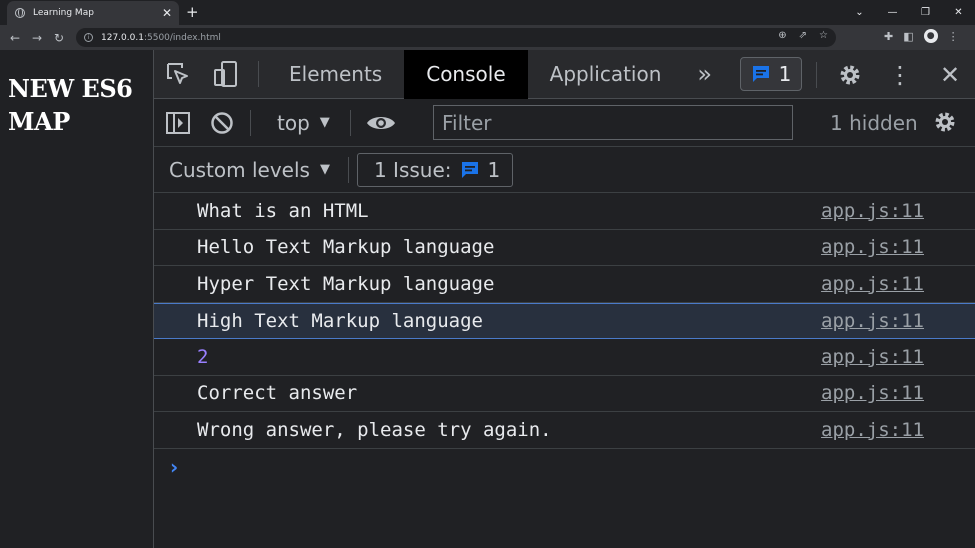  What do you see at coordinates (88, 37) in the screenshot?
I see `info-icon: i` at bounding box center [88, 37].